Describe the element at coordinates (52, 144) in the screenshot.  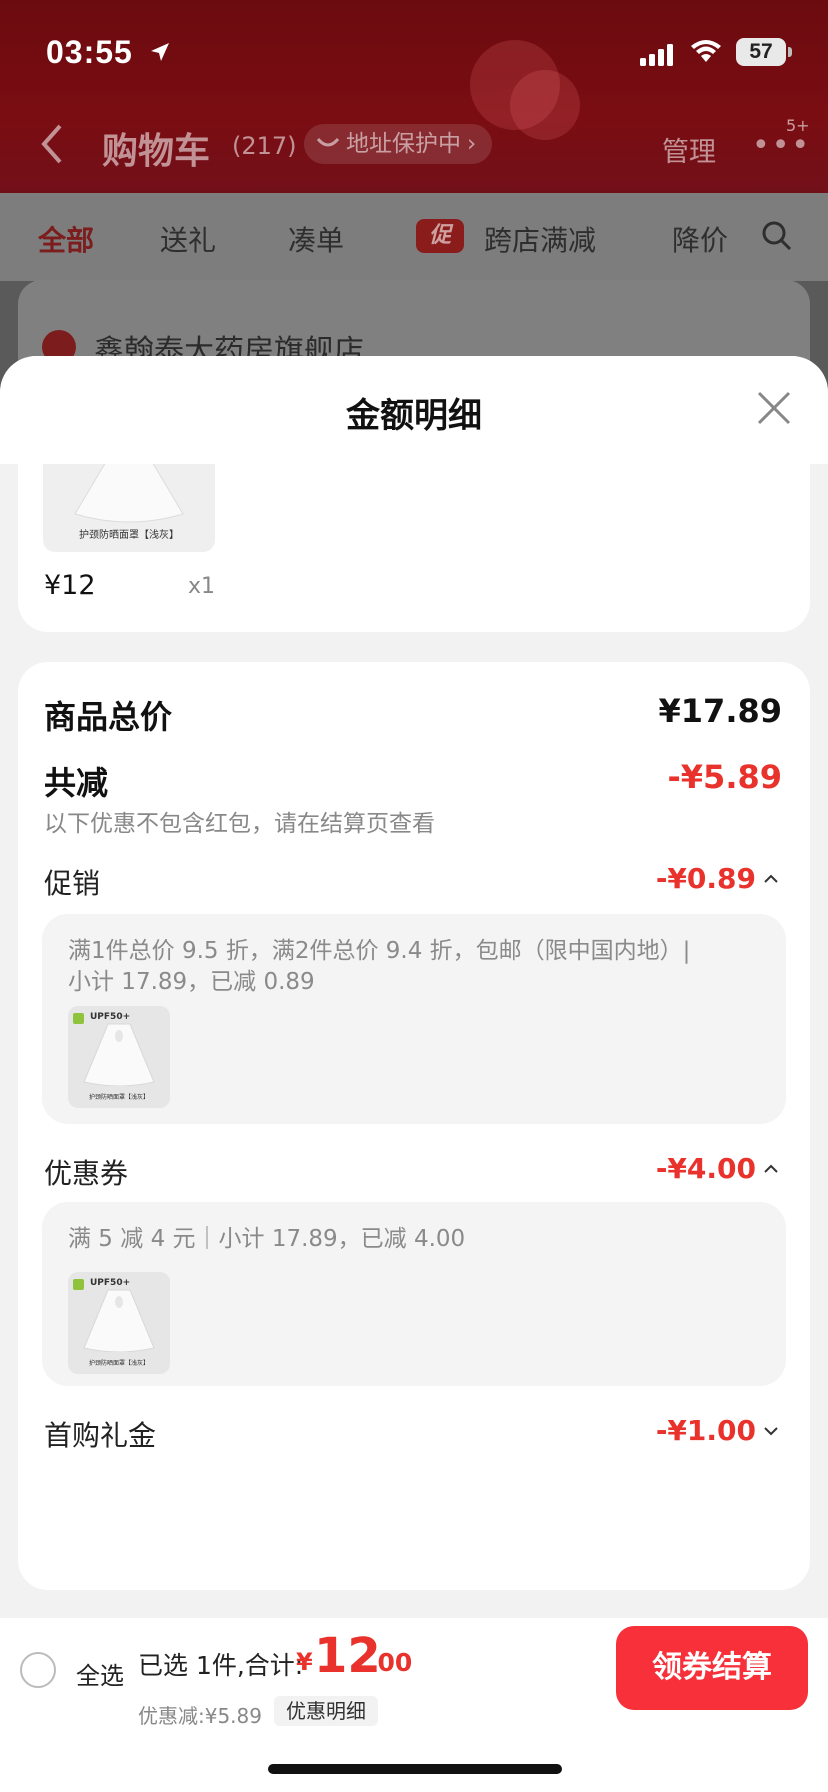
I see `back-icon` at that location.